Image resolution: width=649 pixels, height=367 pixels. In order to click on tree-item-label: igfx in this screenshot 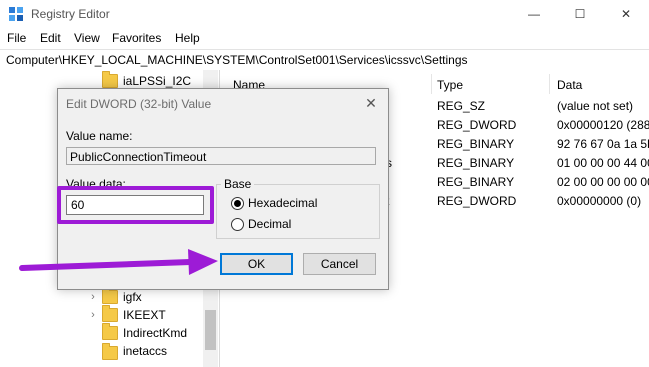, I will do `click(132, 297)`.